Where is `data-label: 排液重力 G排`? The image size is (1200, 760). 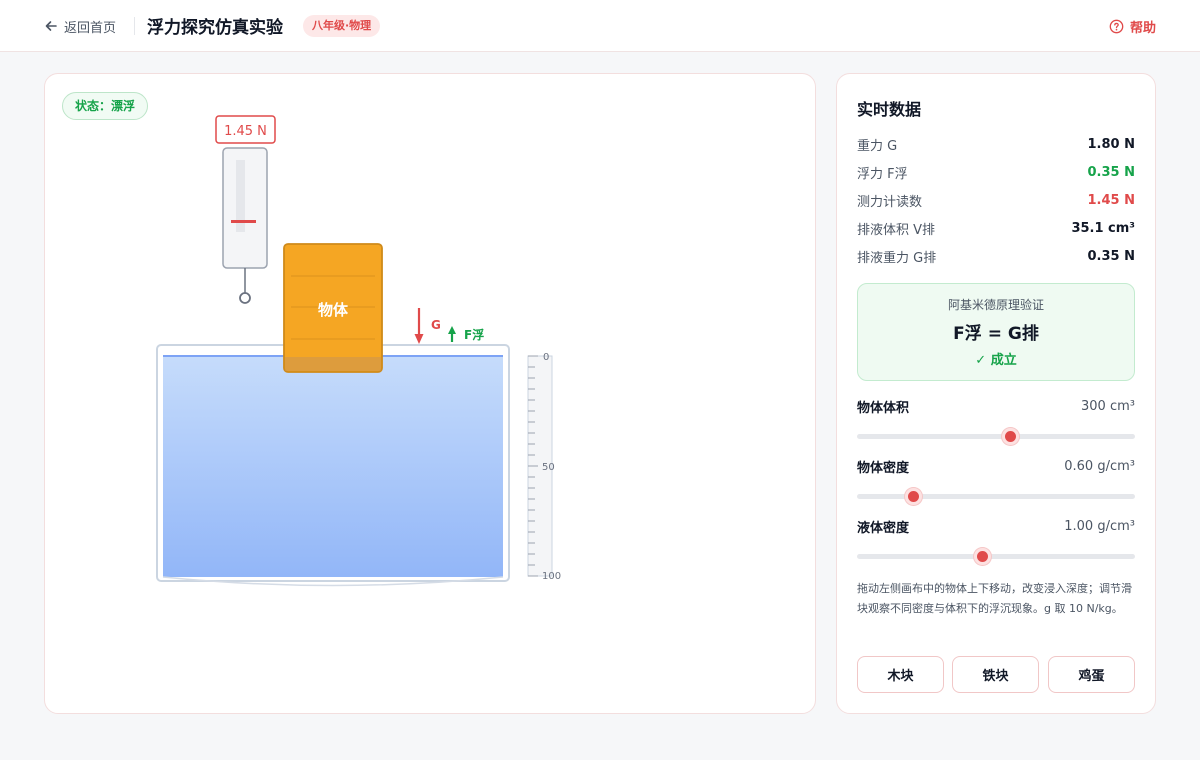
data-label: 排液重力 G排 is located at coordinates (897, 258).